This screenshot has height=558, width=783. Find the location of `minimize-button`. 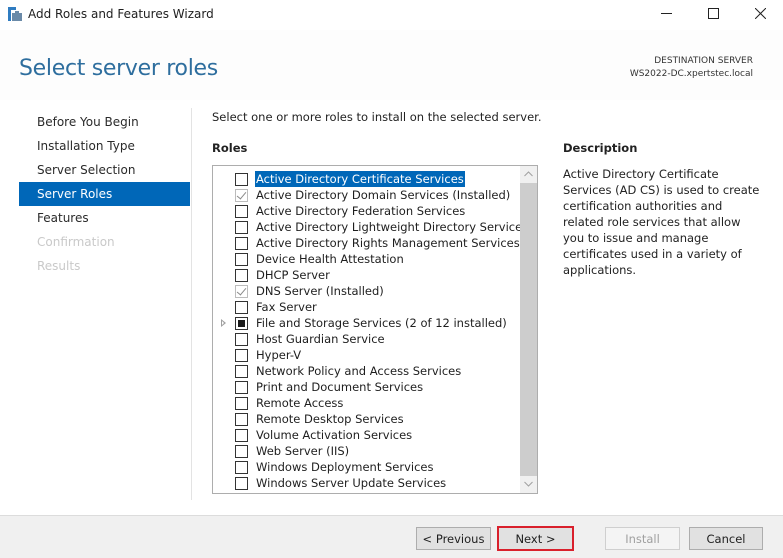

minimize-button is located at coordinates (666, 15).